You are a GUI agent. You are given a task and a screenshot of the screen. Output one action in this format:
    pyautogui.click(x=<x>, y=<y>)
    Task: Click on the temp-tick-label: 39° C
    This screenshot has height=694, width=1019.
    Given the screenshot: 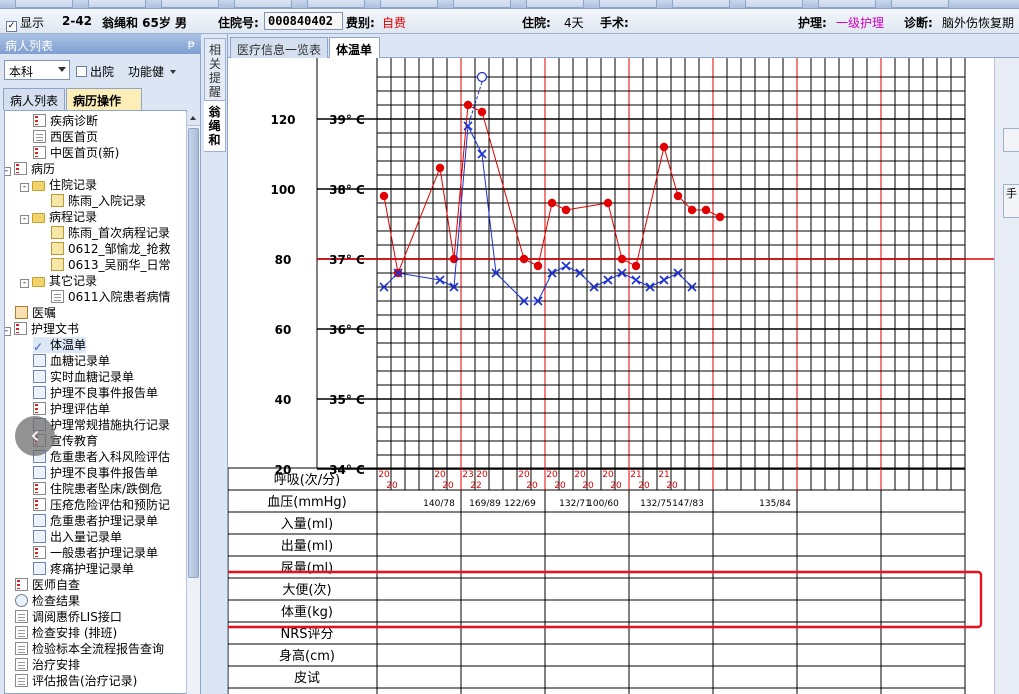 What is the action you would take?
    pyautogui.click(x=347, y=120)
    